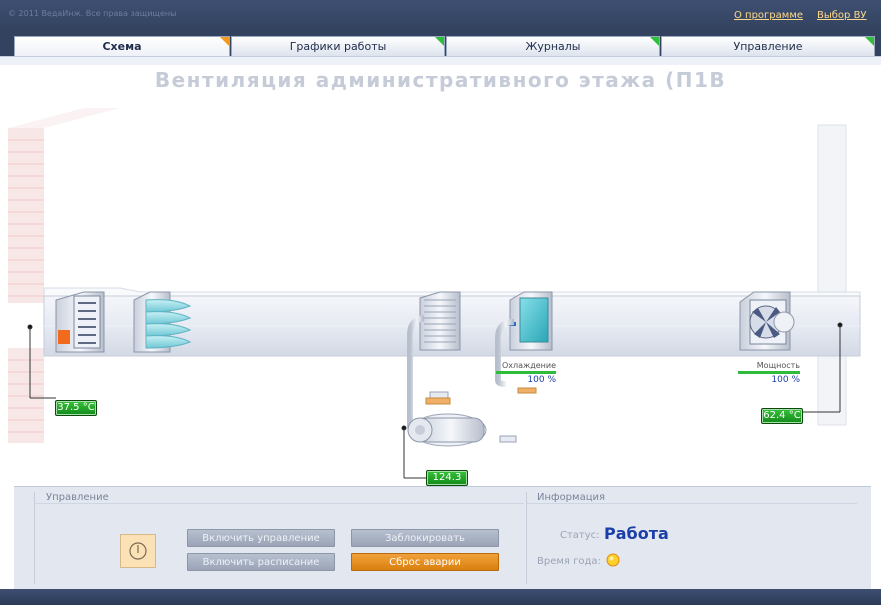 This screenshot has width=881, height=605. Describe the element at coordinates (80, 322) in the screenshot. I see `air-damper` at that location.